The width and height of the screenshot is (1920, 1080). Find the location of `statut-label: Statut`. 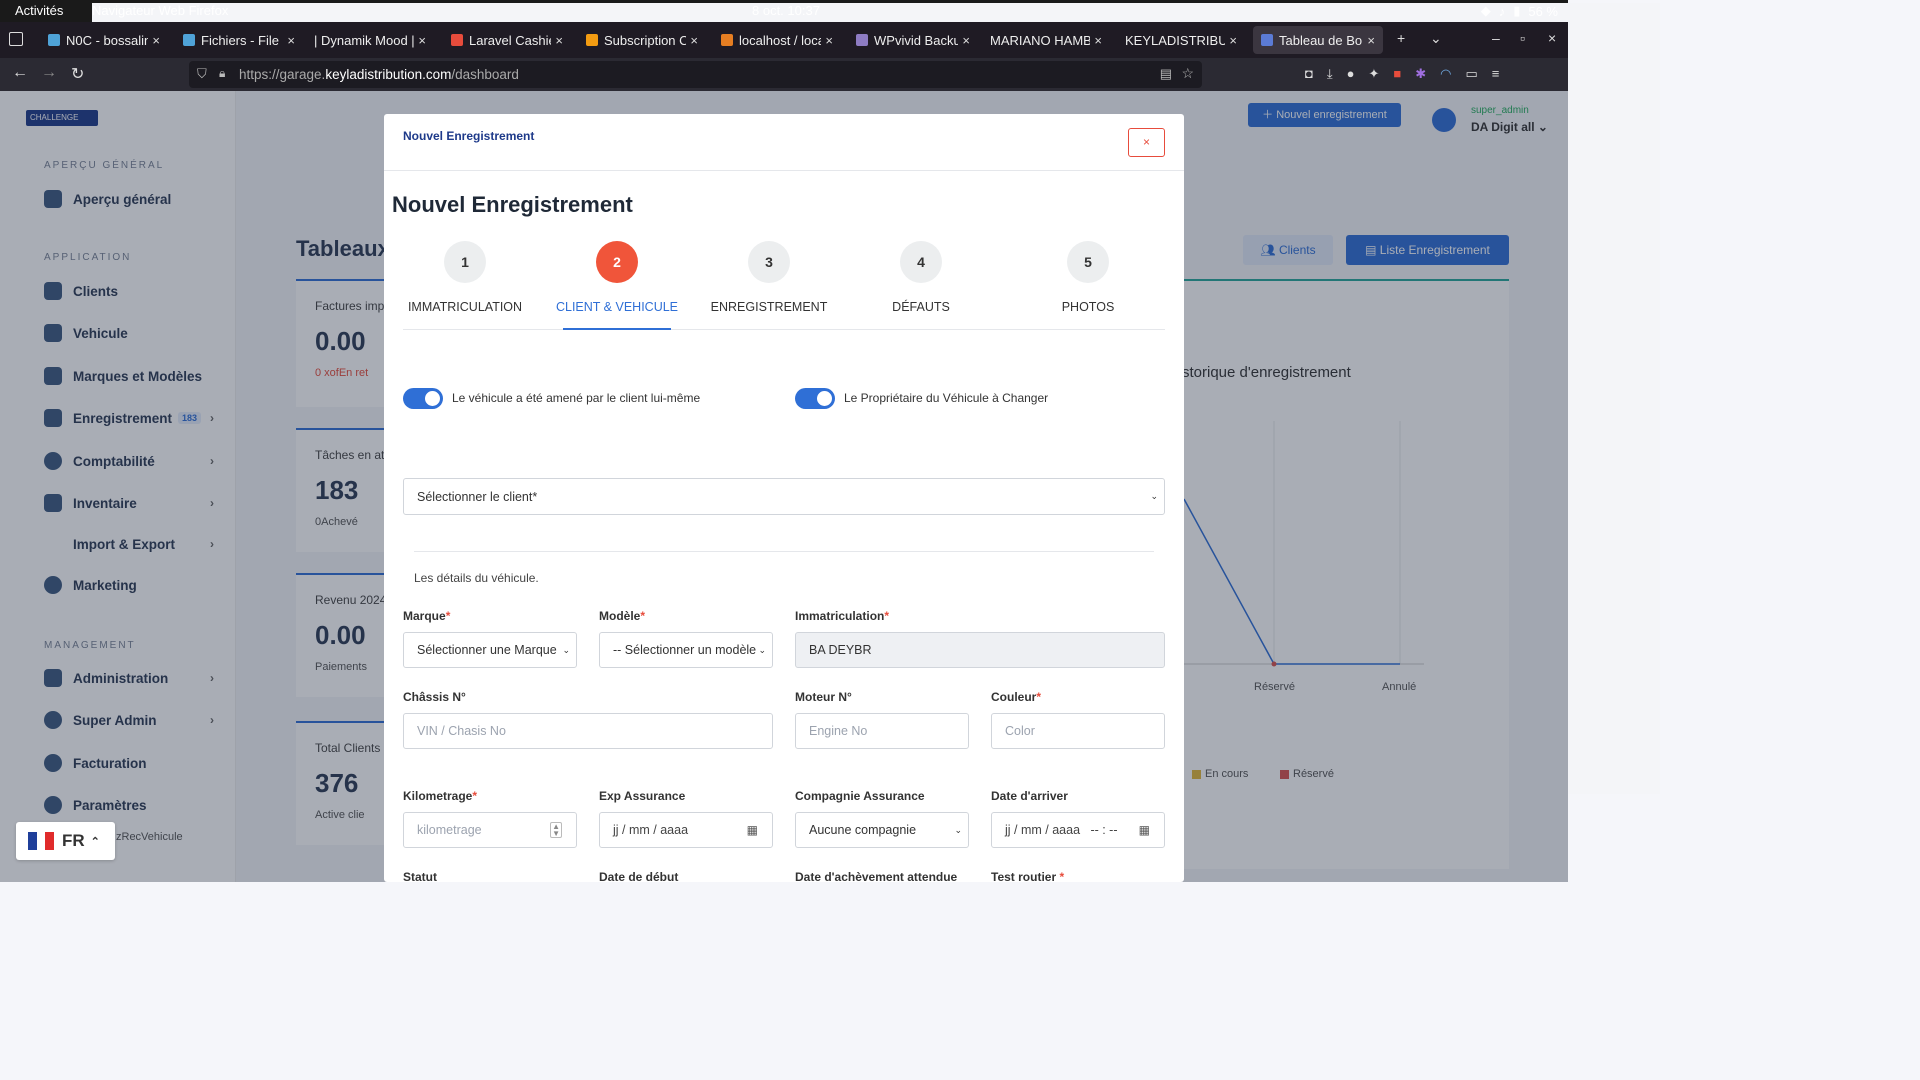

statut-label: Statut is located at coordinates (420, 876).